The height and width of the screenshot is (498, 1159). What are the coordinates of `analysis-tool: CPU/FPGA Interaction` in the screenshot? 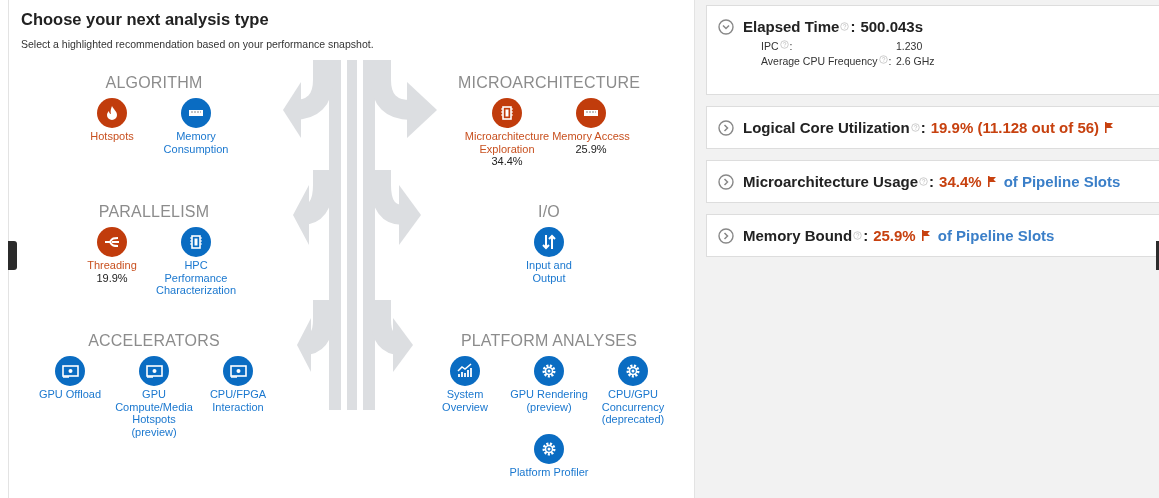 It's located at (238, 384).